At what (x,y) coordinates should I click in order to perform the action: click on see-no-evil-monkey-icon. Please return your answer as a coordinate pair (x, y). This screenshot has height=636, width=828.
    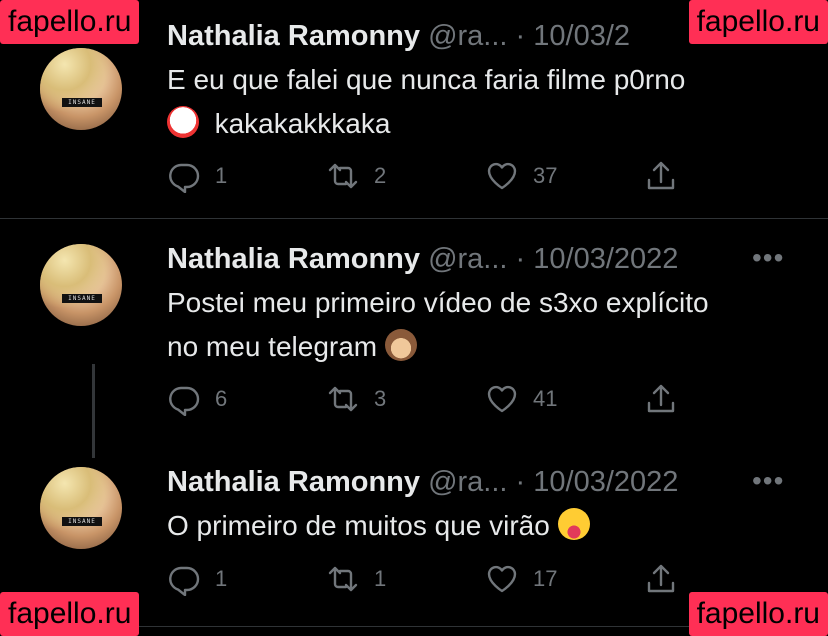
    Looking at the image, I should click on (400, 345).